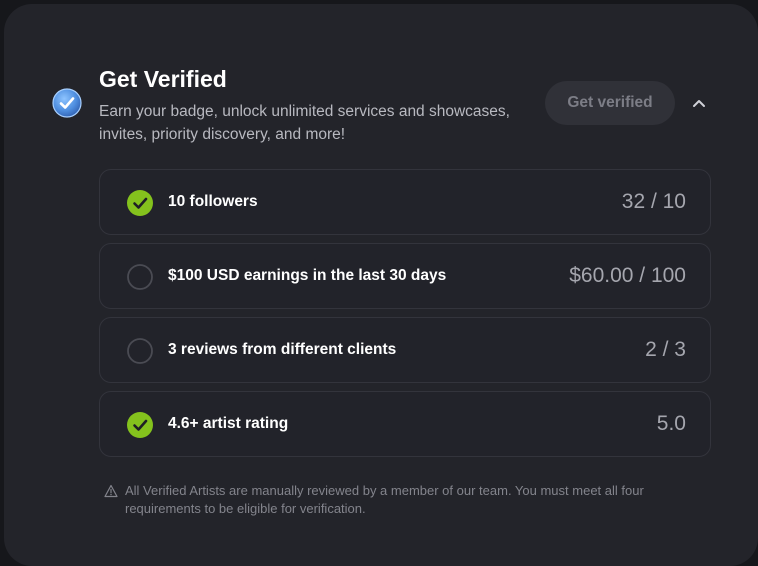 Image resolution: width=758 pixels, height=566 pixels. Describe the element at coordinates (307, 275) in the screenshot. I see `requirement-label: $100 USD earnings in the last 30 days` at that location.